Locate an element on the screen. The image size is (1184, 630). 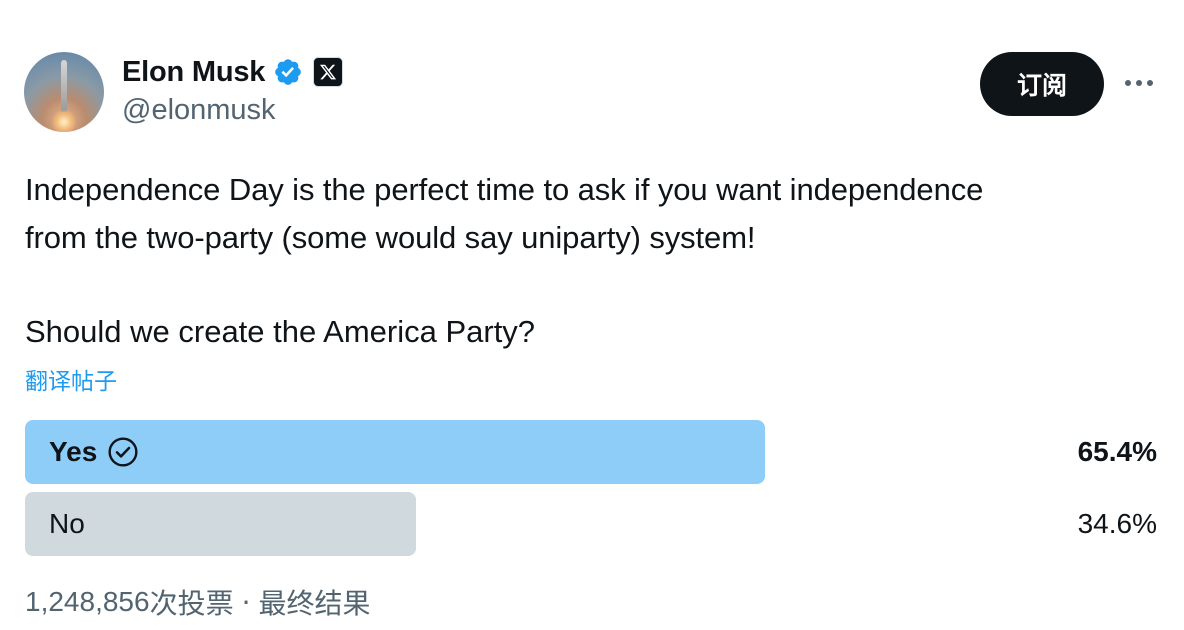
poll-option-label: No is located at coordinates (67, 523).